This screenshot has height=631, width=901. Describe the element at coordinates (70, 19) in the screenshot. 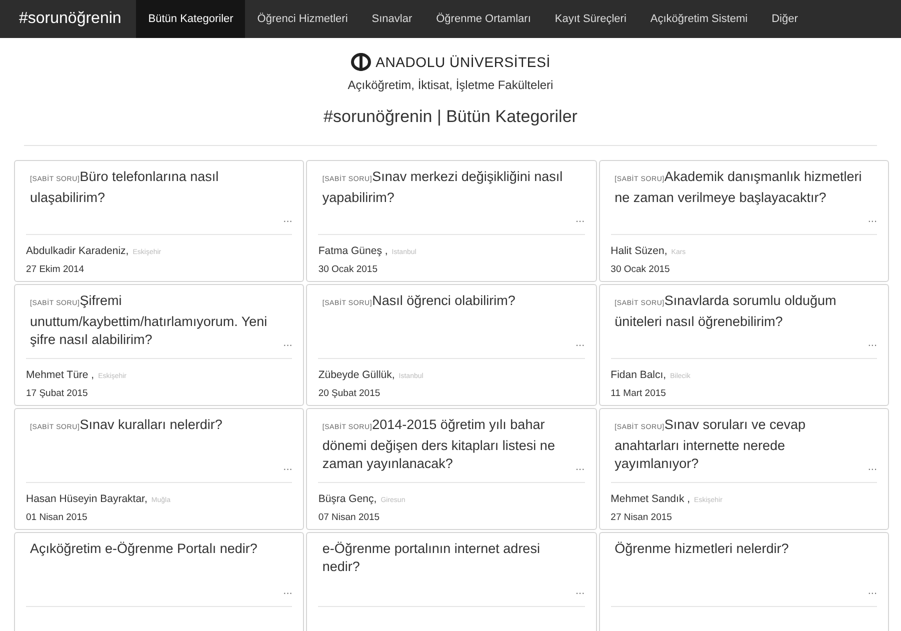

I see `brand-link: #sorunöğrenin` at that location.